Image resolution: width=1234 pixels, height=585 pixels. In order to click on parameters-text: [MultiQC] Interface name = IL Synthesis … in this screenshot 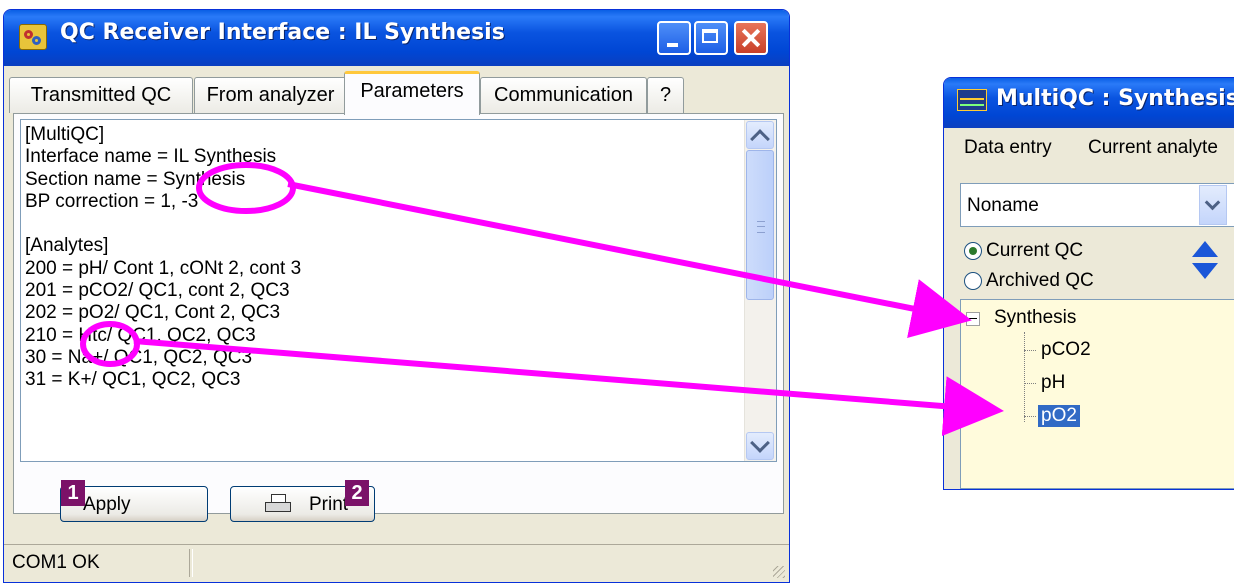, I will do `click(163, 257)`.